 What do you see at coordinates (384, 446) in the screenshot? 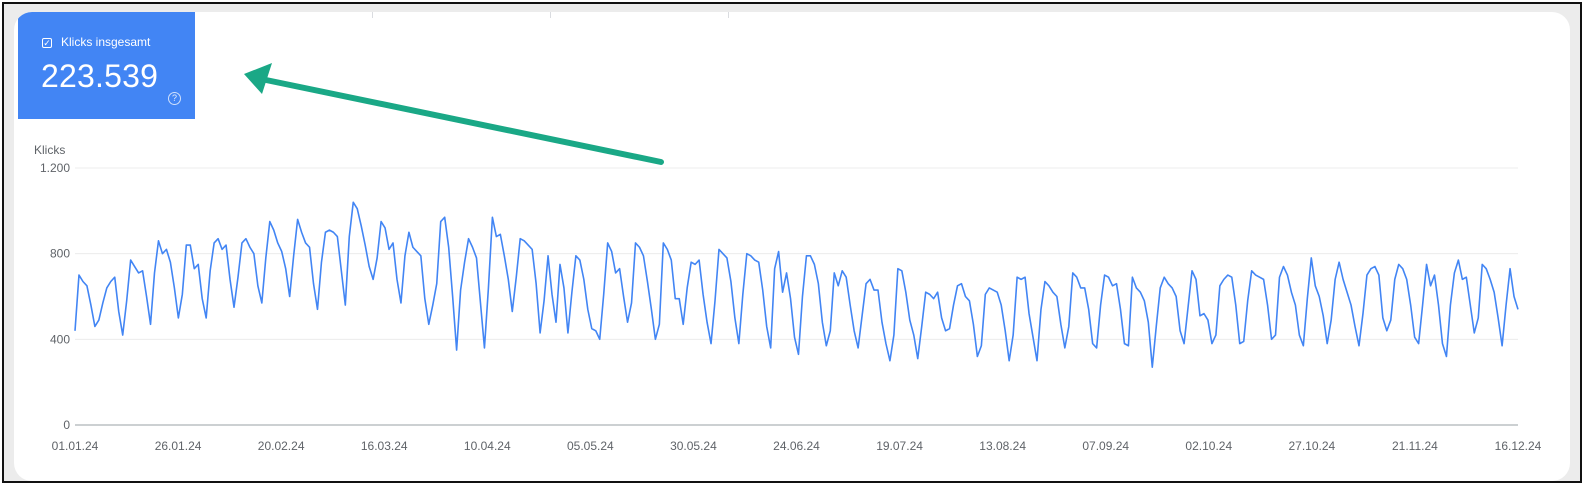
I see `x-tick-label: 16.03.24` at bounding box center [384, 446].